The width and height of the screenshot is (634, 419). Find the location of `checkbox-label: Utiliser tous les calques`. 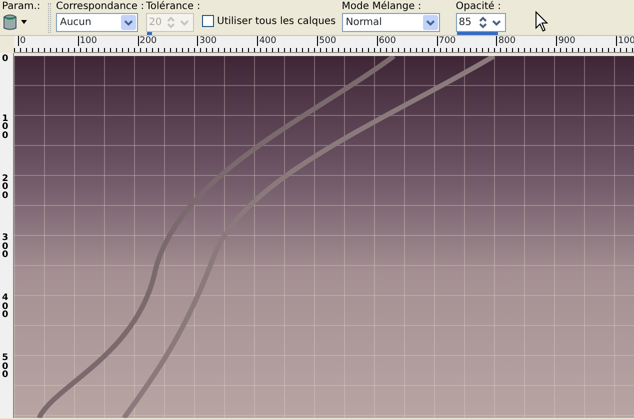

checkbox-label: Utiliser tous les calques is located at coordinates (276, 21).